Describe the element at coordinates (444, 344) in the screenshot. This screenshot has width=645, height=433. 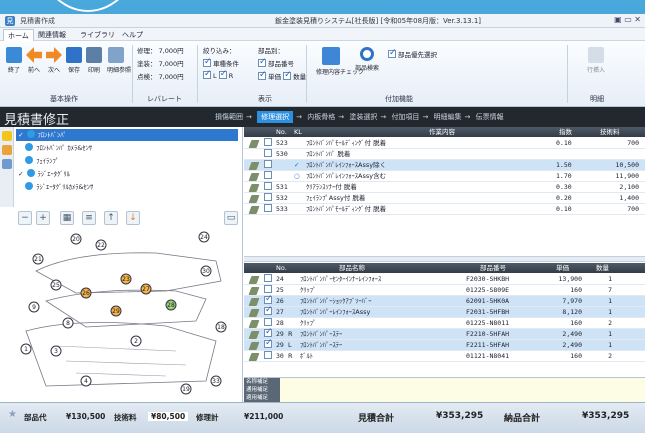
I see `table-row: 29 L ﾌﾛﾝﾄﾊﾞﾝﾊﾟｰｽﾃｰ F2211-5HFAH 2,490 1` at that location.